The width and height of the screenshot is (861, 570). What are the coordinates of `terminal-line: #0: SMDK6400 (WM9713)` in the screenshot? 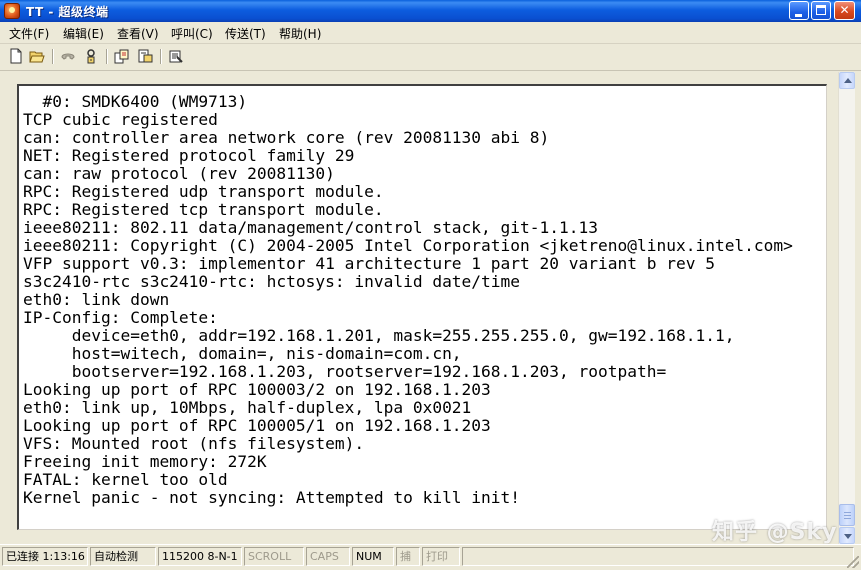 It's located at (135, 101).